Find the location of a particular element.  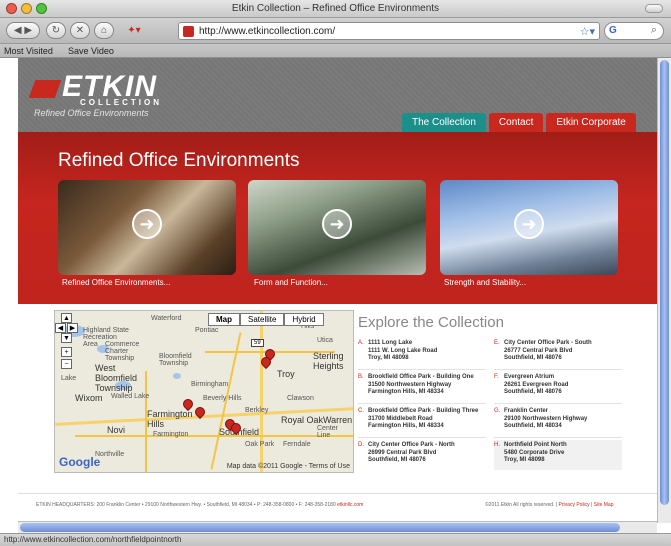

map-label: Wixom is located at coordinates (89, 398).